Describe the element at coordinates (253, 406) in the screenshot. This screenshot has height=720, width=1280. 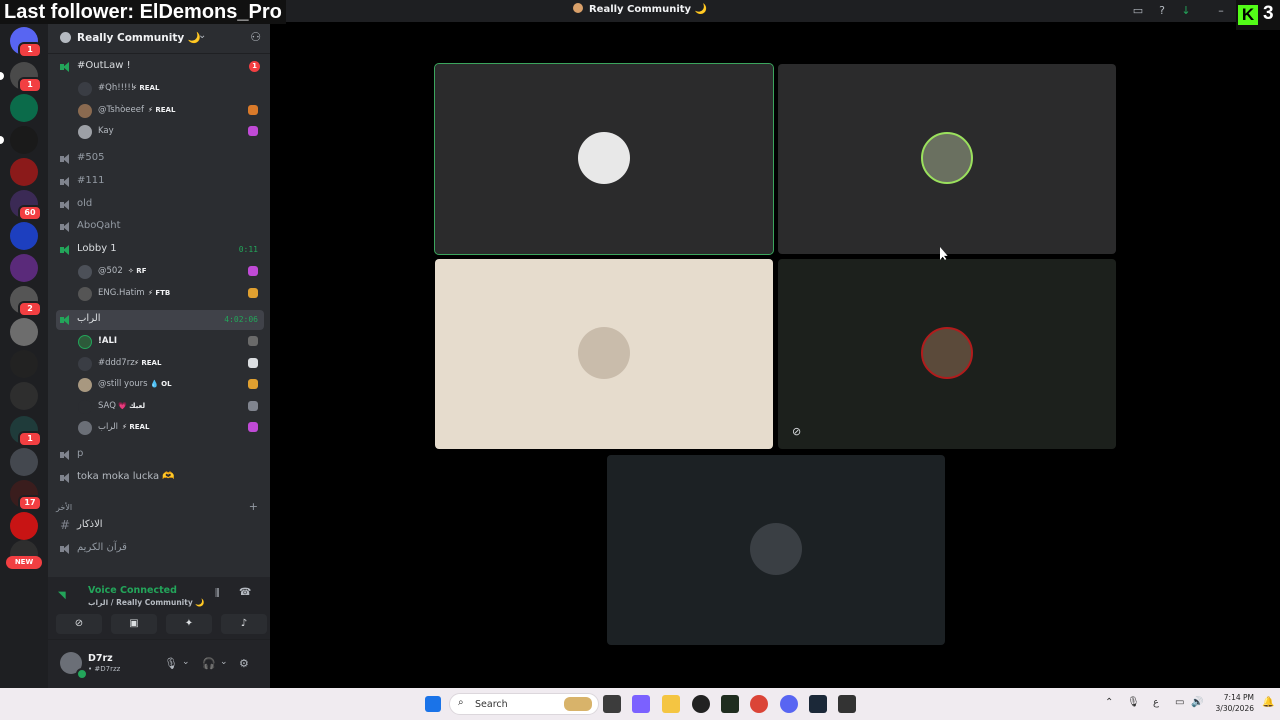
I see `muted-deafened-icon` at that location.